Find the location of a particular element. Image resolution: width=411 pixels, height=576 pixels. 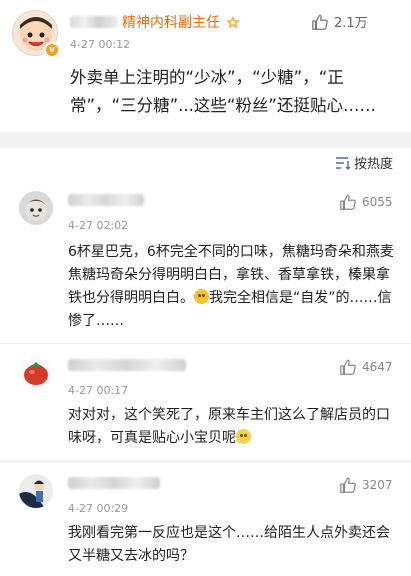

comment-time: 4-27 00:29 is located at coordinates (98, 508).